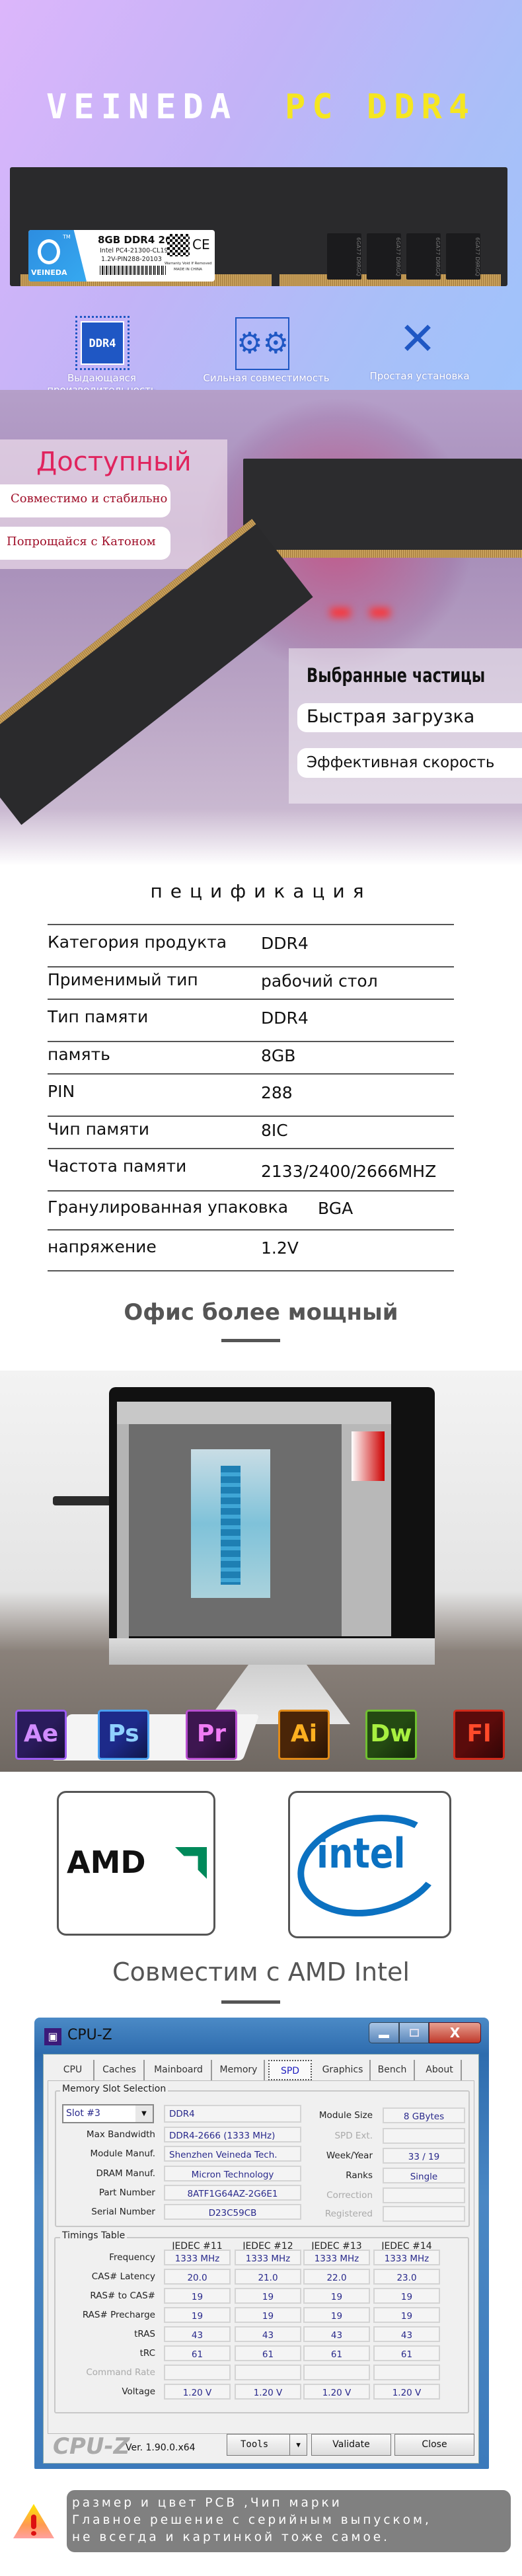 Image resolution: width=522 pixels, height=2576 pixels. What do you see at coordinates (73, 2070) in the screenshot?
I see `tab-cpu: CPU` at bounding box center [73, 2070].